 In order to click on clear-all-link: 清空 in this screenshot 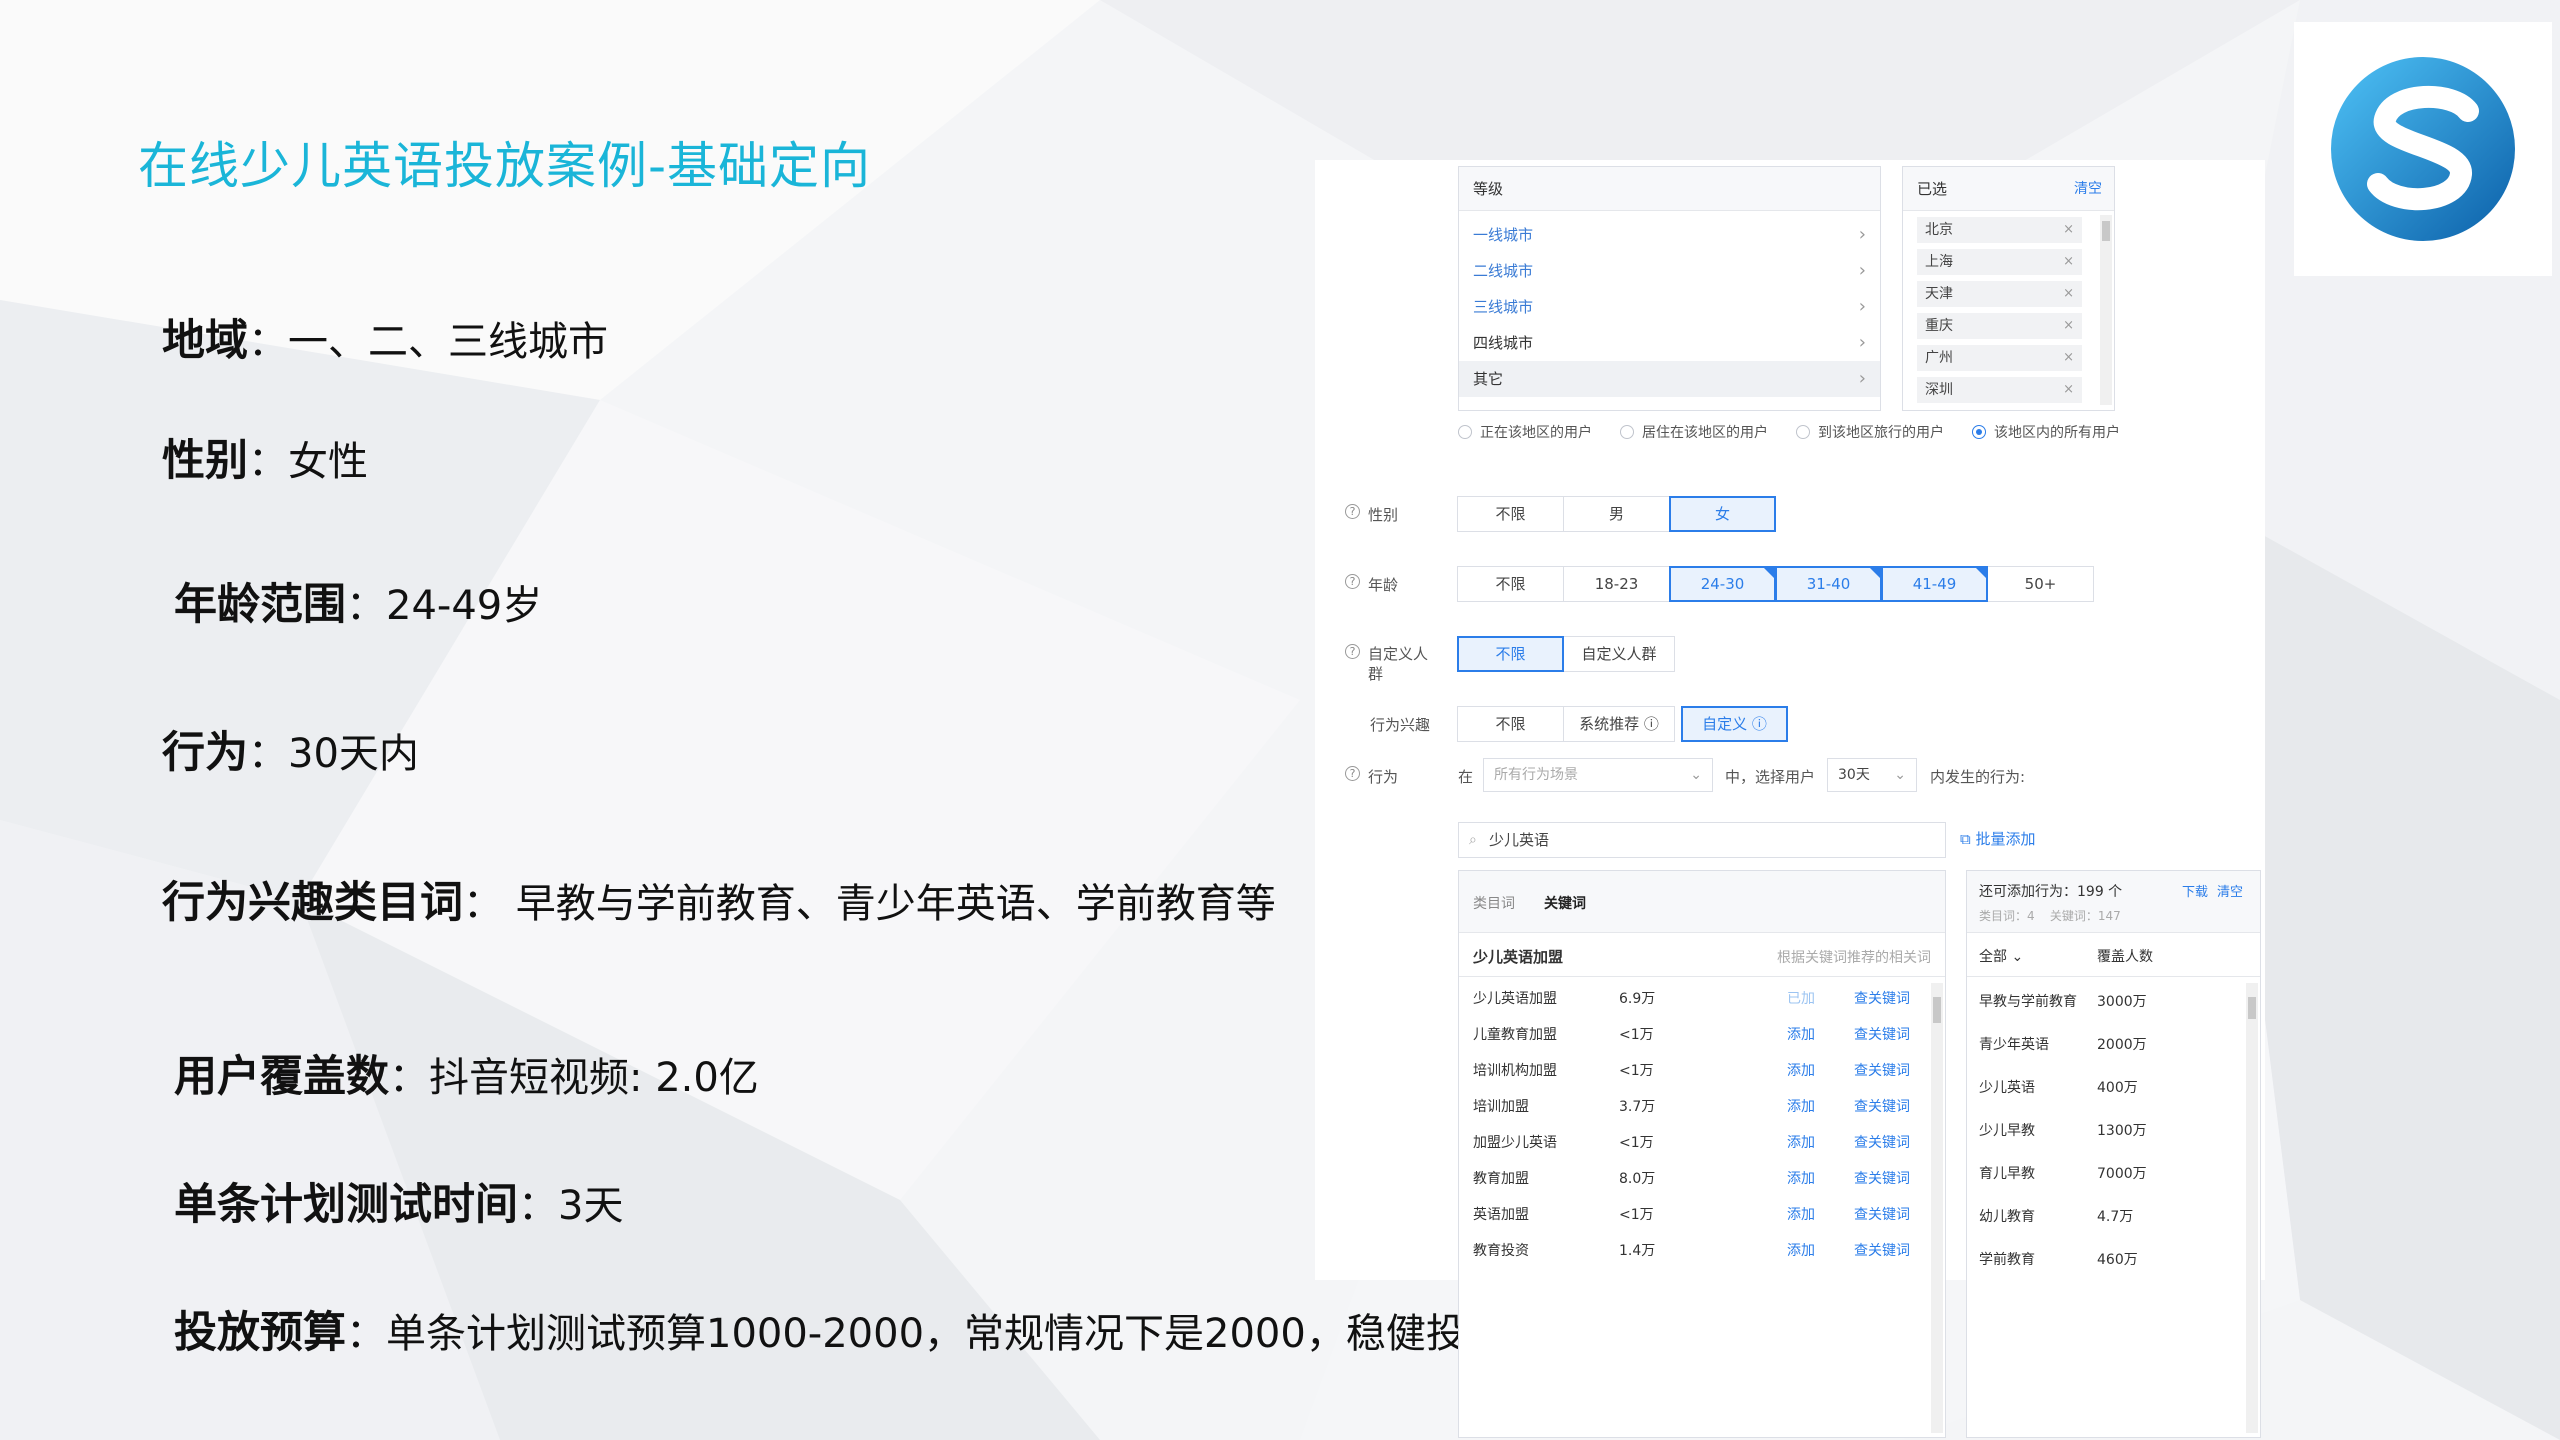, I will do `click(2230, 890)`.